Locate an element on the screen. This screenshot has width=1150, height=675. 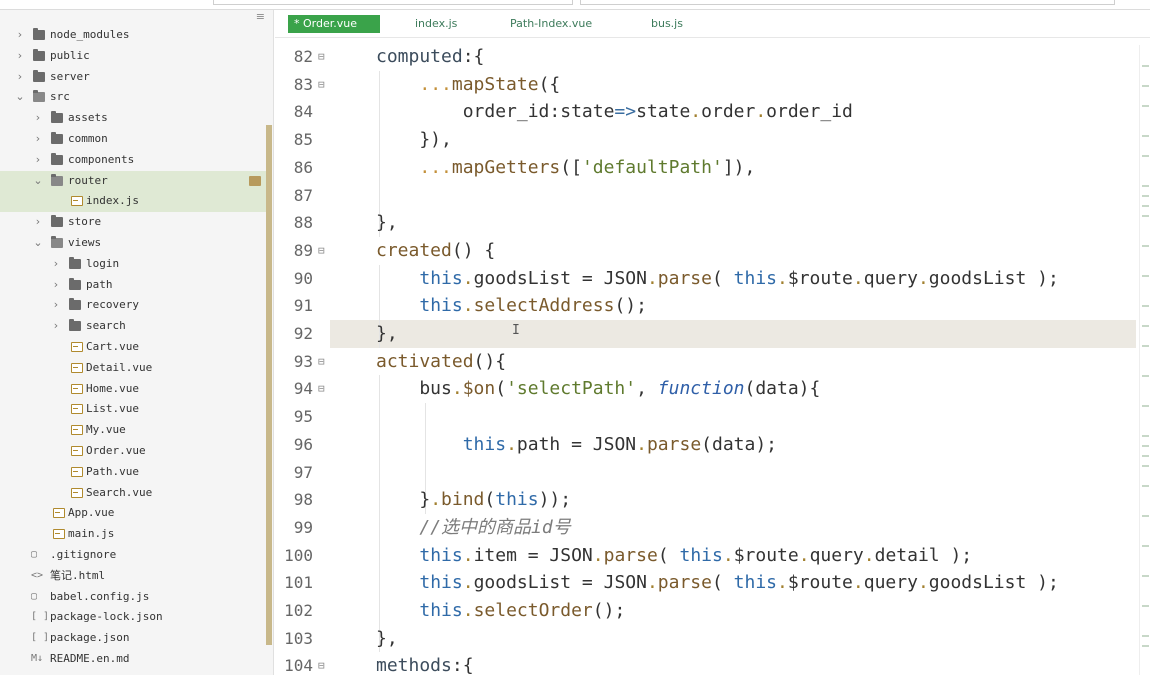
tree-item-label: login is located at coordinates (103, 263).